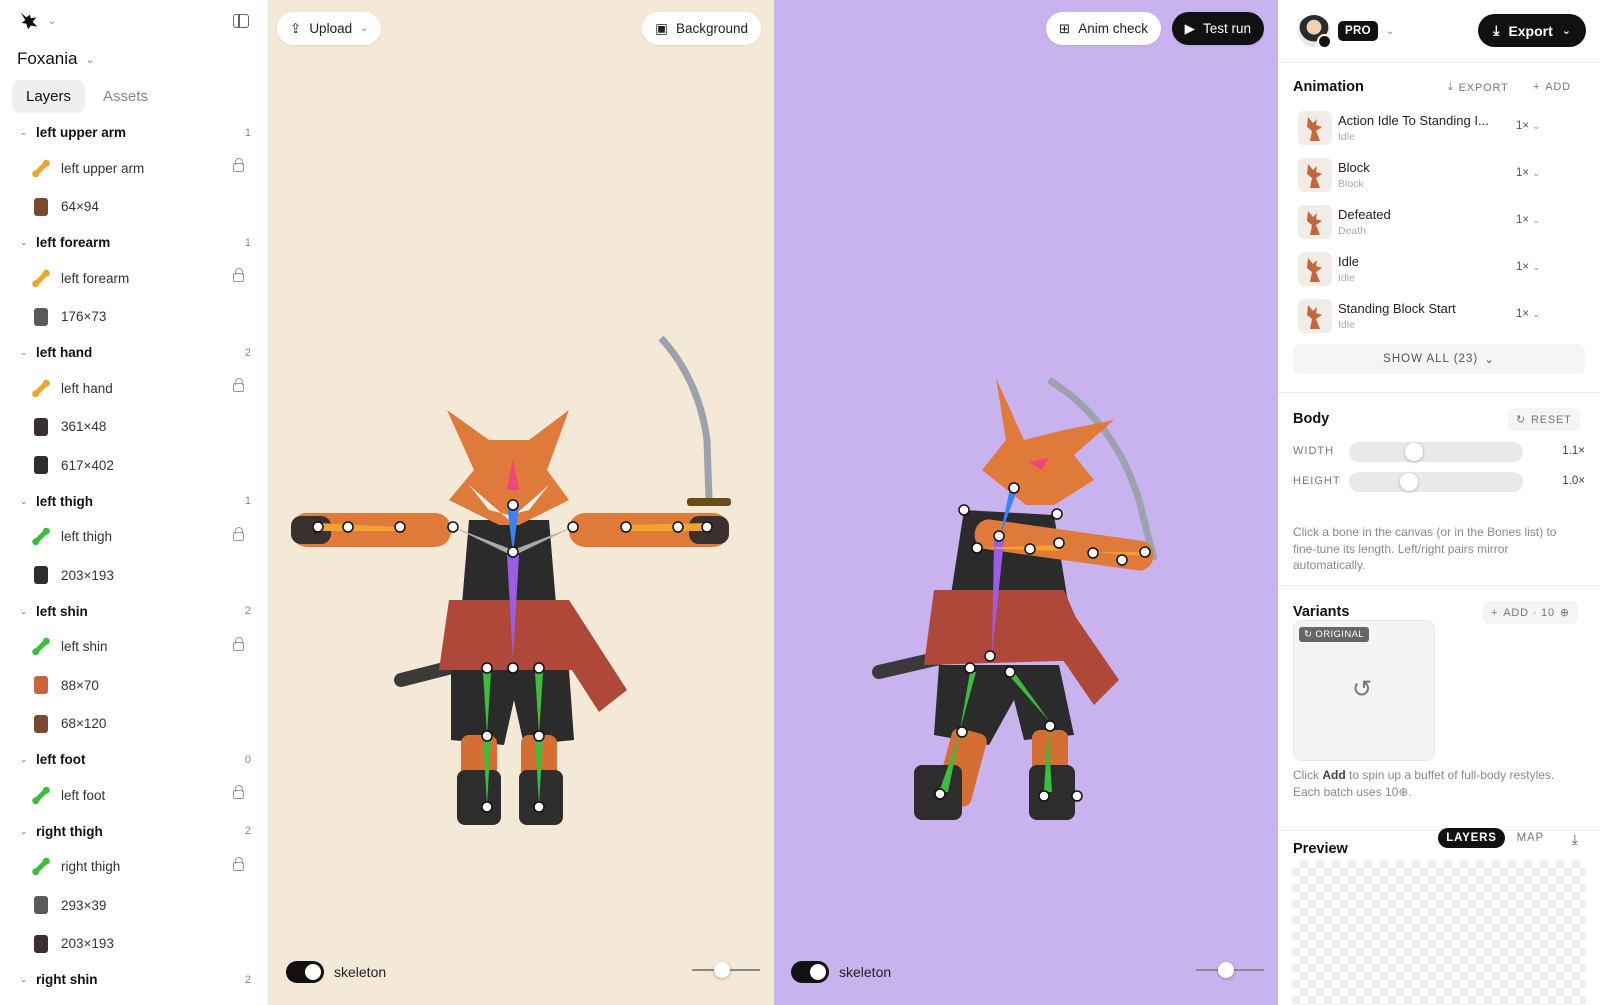  Describe the element at coordinates (125, 96) in the screenshot. I see `tab-assets: Assets` at that location.